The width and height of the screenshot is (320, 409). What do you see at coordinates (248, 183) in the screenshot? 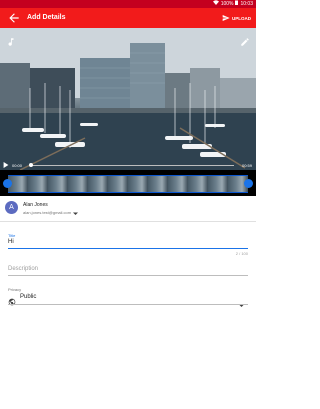
I see `trim-end-handle` at bounding box center [248, 183].